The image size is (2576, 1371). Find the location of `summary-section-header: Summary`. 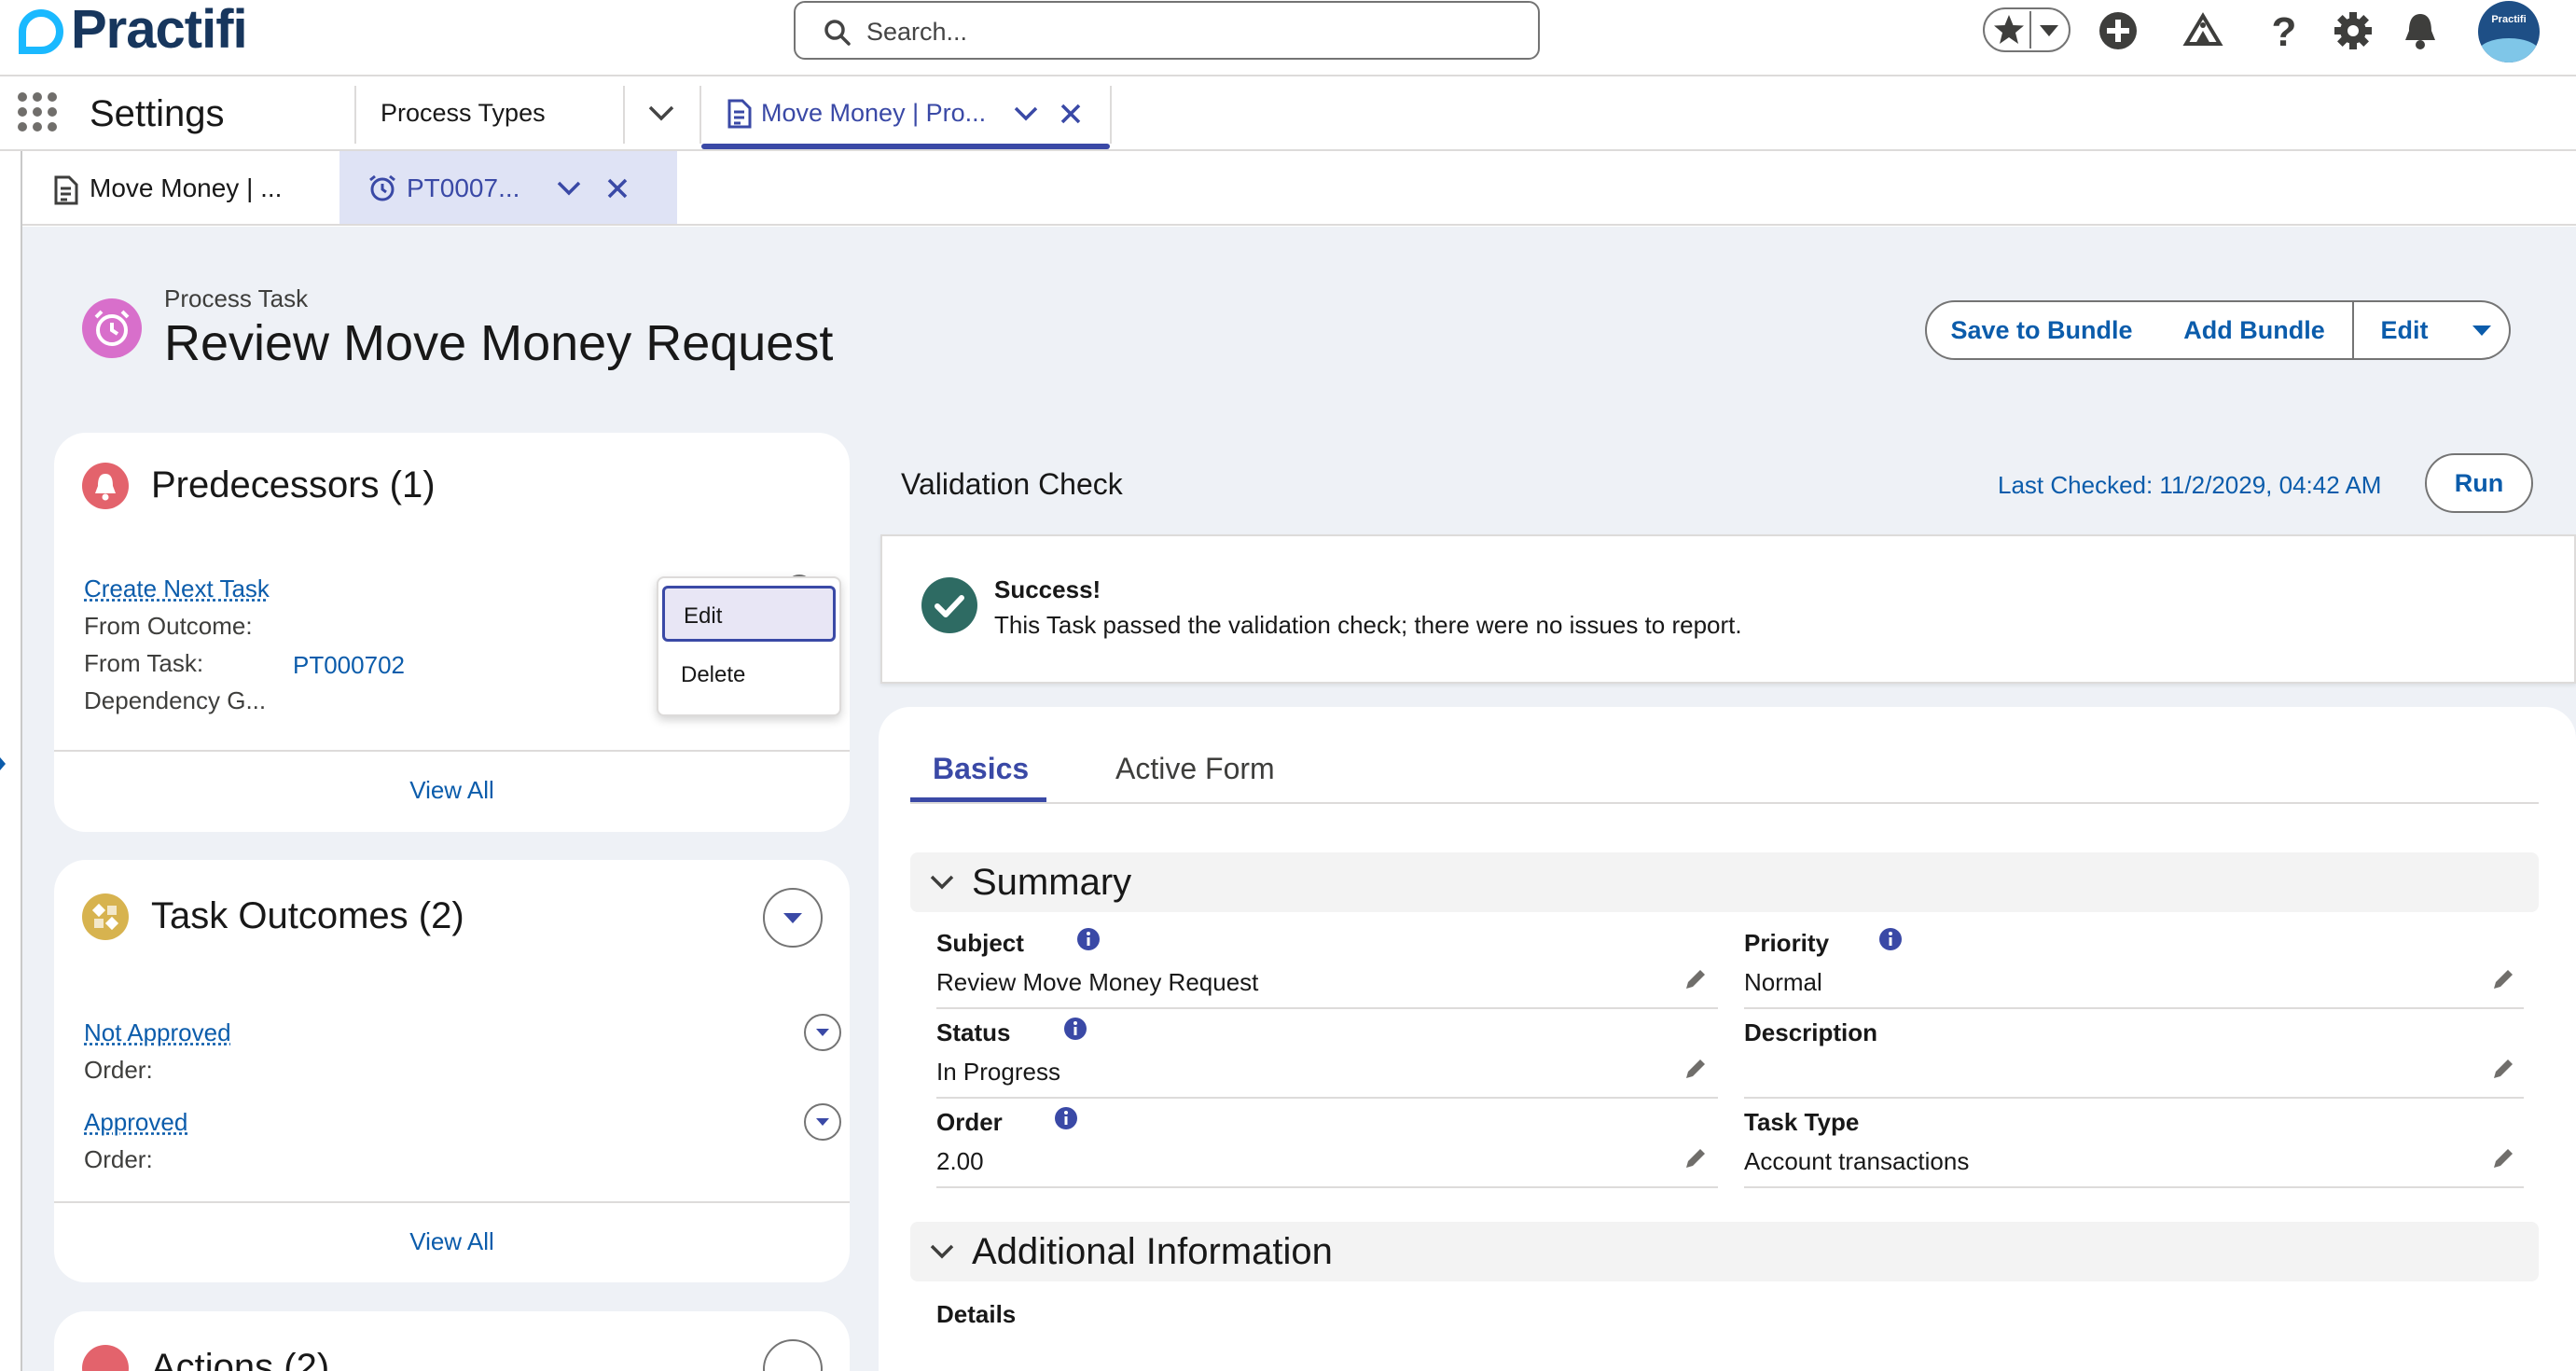

summary-section-header: Summary is located at coordinates (1724, 882).